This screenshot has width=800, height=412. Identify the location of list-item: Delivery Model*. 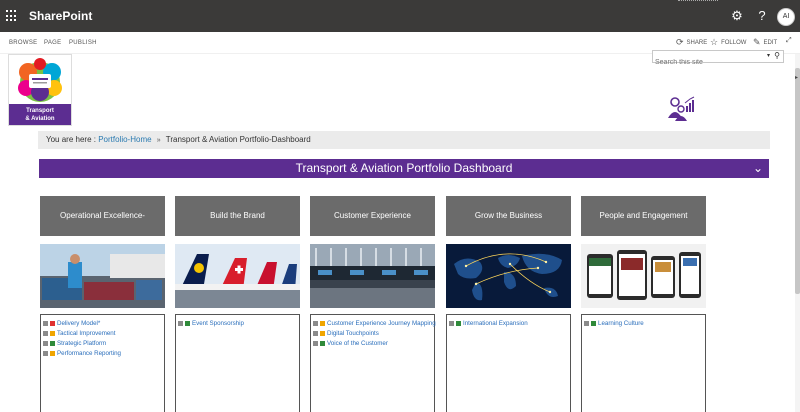
(103, 323).